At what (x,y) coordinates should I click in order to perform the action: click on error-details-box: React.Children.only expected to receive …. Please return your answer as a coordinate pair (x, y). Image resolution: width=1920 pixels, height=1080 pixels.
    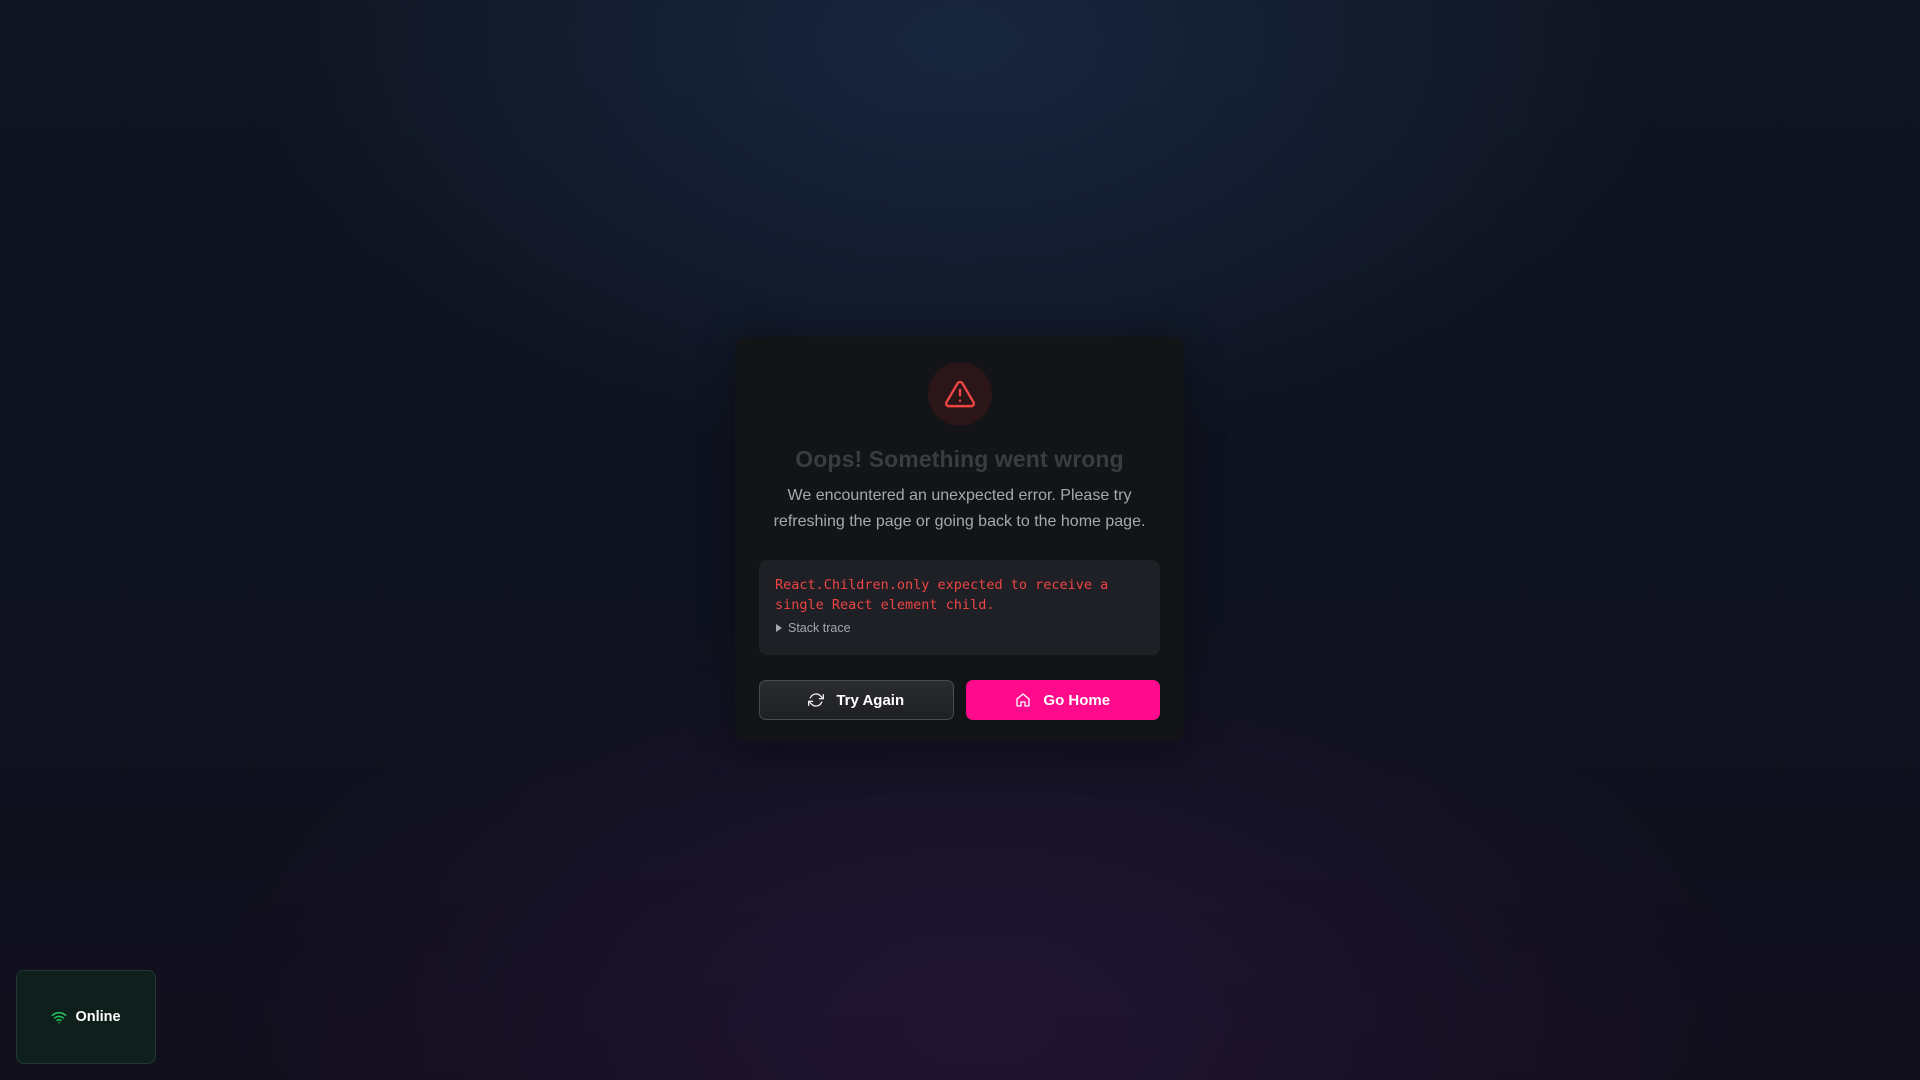
    Looking at the image, I should click on (959, 607).